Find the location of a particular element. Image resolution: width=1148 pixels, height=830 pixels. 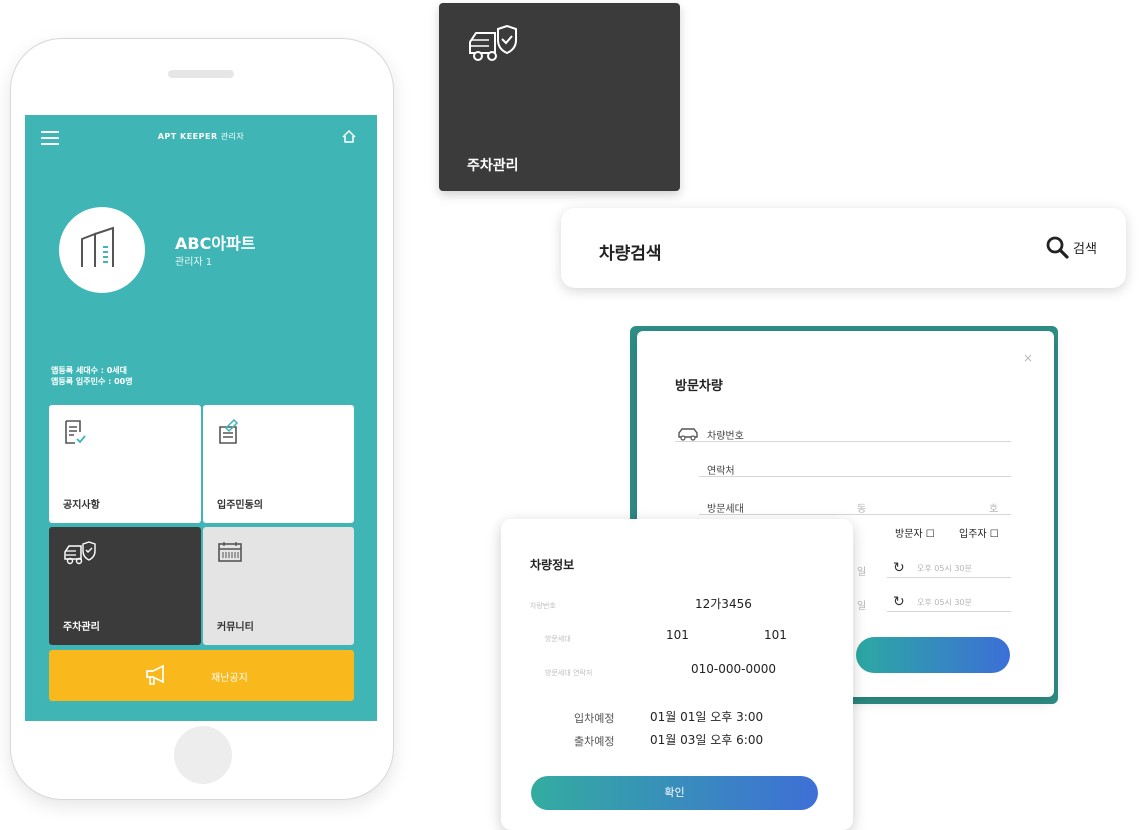

info-dong-value: 101 is located at coordinates (677, 635).